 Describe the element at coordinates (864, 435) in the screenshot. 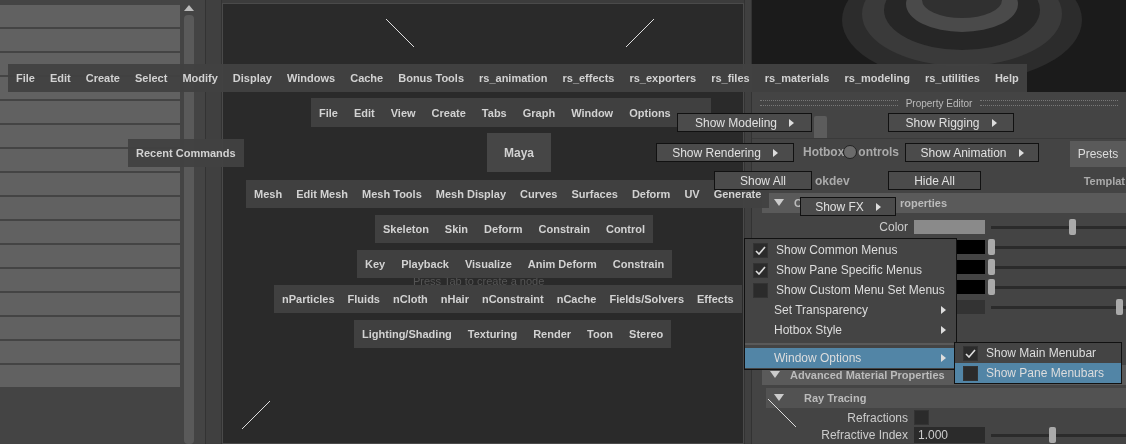

I see `attribute-label: Refractive Index` at that location.